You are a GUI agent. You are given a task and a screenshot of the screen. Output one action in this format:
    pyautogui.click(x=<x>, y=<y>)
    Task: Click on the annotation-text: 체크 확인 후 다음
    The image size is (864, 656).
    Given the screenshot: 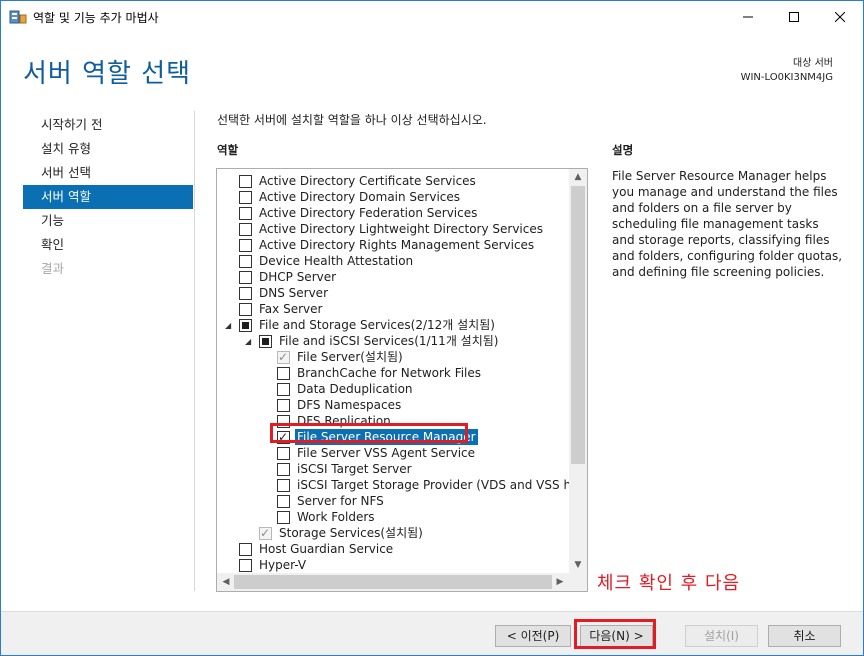 What is the action you would take?
    pyautogui.click(x=669, y=583)
    